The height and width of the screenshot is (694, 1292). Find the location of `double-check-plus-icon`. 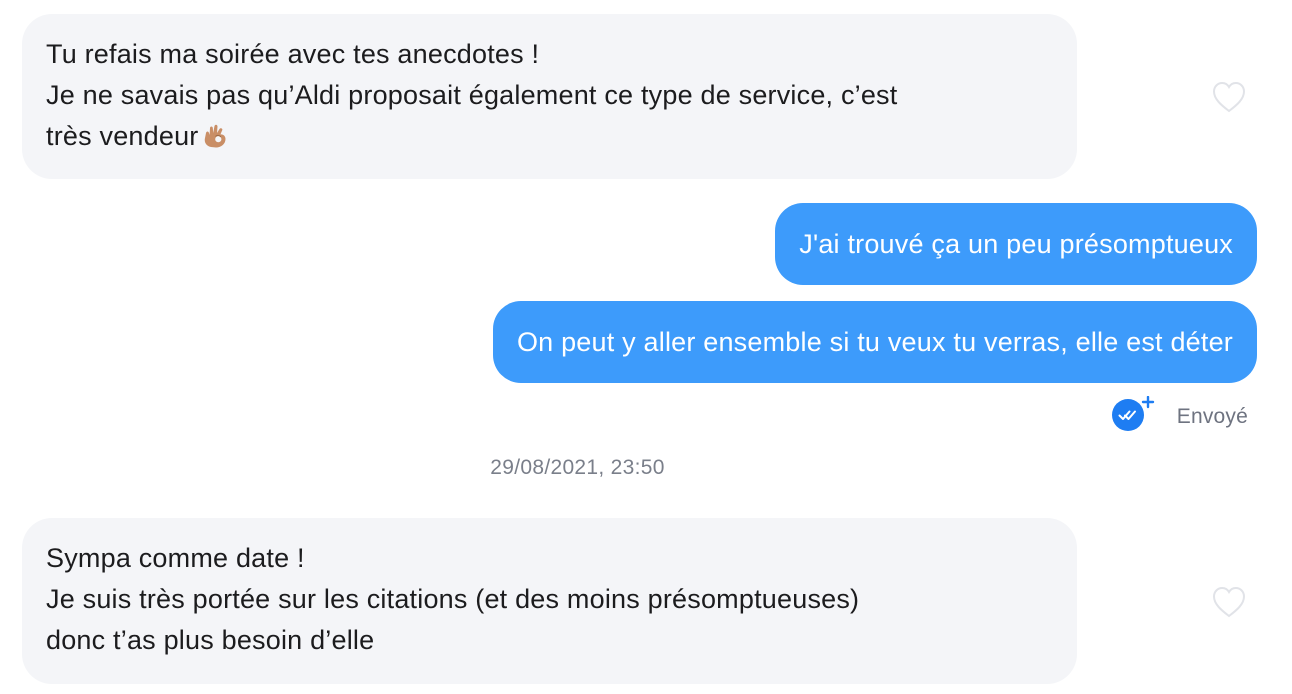

double-check-plus-icon is located at coordinates (1133, 416).